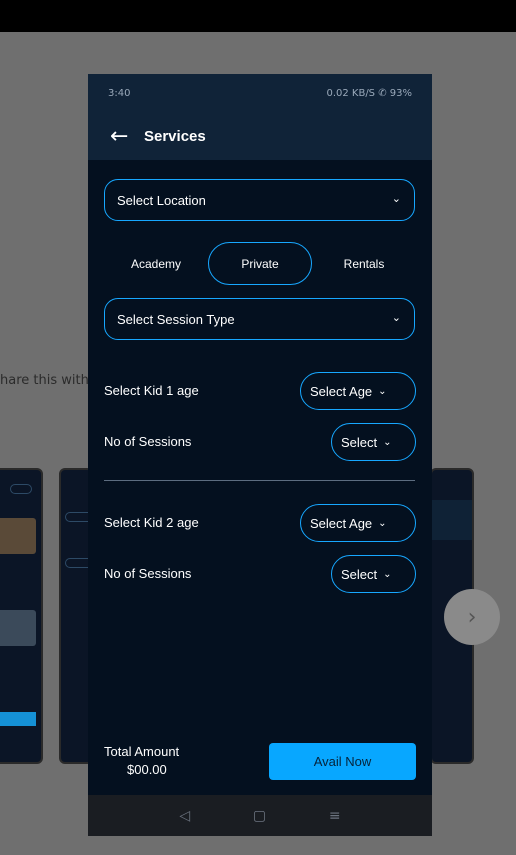 The width and height of the screenshot is (516, 855). What do you see at coordinates (369, 93) in the screenshot?
I see `status-icons: 0.02 KB/S ✆ 93%` at bounding box center [369, 93].